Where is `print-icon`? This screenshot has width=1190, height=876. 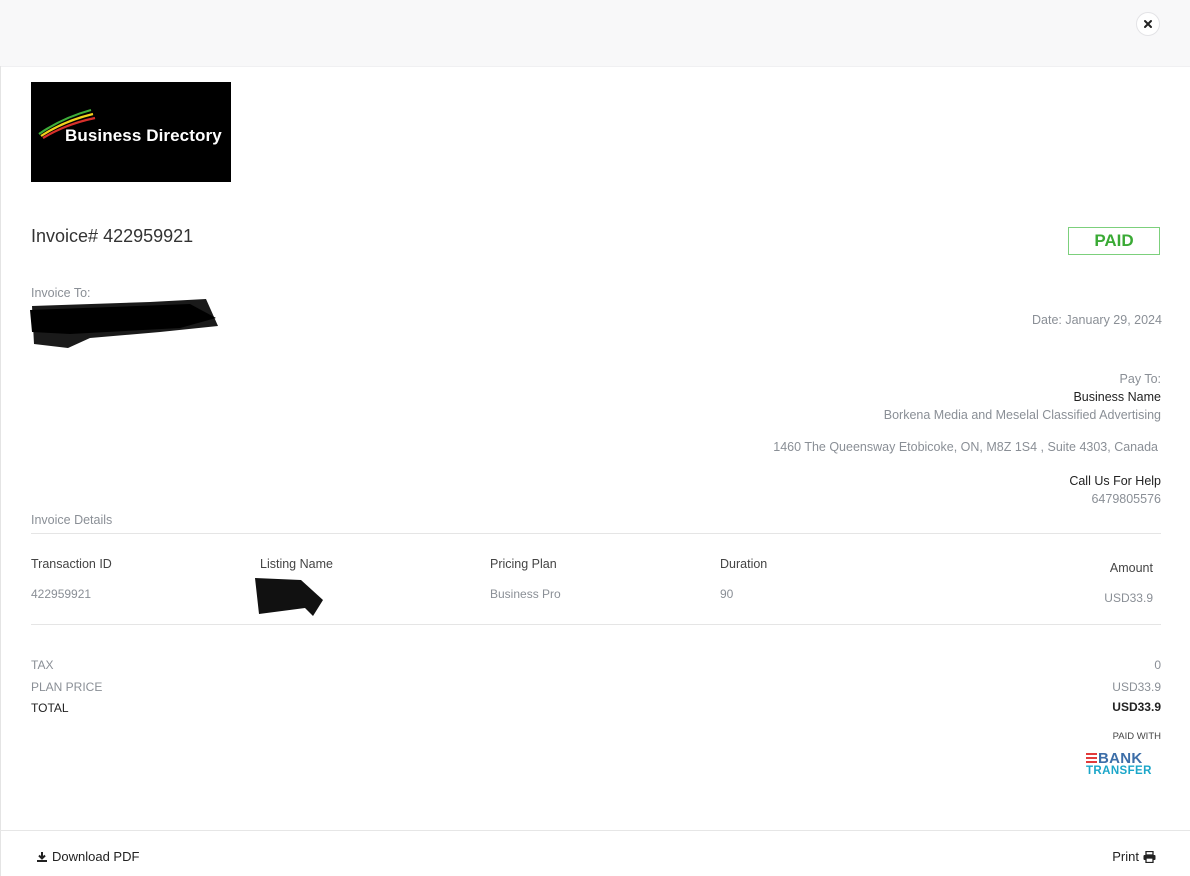 print-icon is located at coordinates (1149, 856).